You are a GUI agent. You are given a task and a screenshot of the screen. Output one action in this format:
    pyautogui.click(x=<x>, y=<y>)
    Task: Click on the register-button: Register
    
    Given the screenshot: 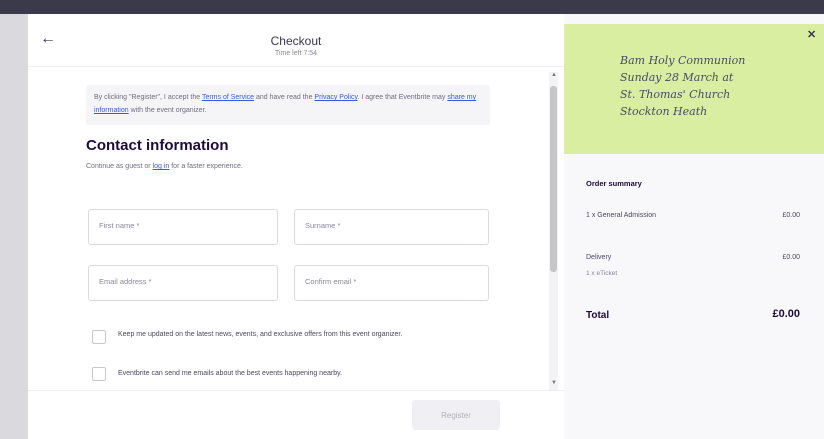 What is the action you would take?
    pyautogui.click(x=456, y=415)
    